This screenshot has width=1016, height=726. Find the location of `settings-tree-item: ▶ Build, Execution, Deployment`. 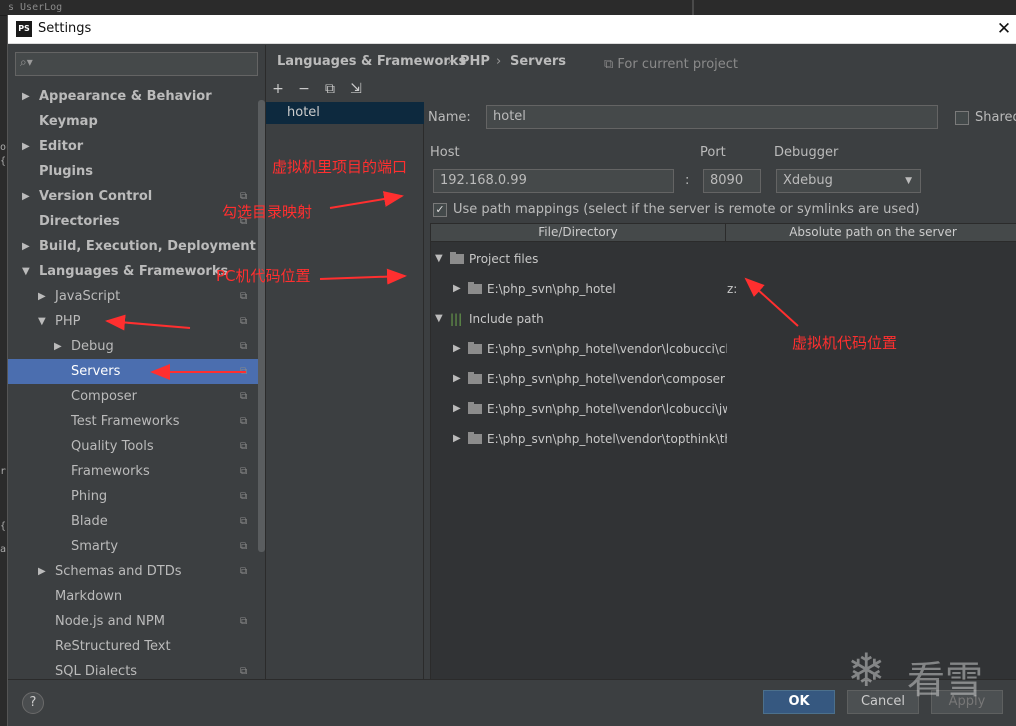

settings-tree-item: ▶ Build, Execution, Deployment is located at coordinates (133, 246).